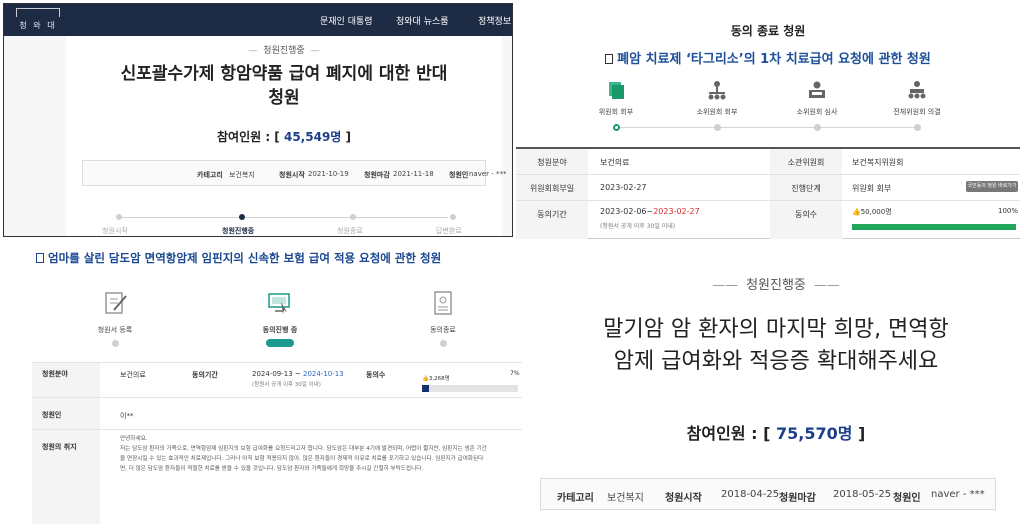 The width and height of the screenshot is (1024, 528). Describe the element at coordinates (494, 20) in the screenshot. I see `nav-item-policy-info: 정책정보` at that location.